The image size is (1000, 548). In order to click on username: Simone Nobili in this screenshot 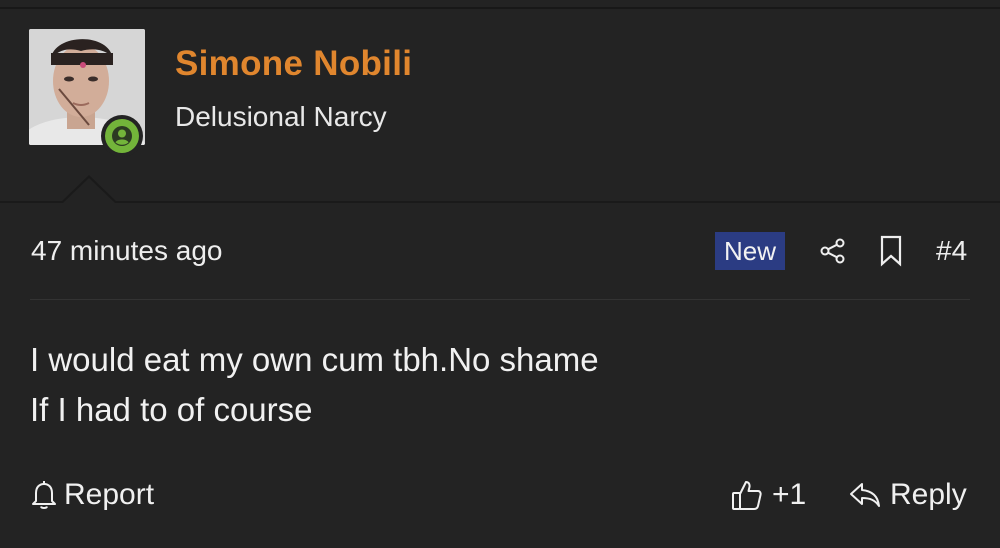, I will do `click(293, 64)`.